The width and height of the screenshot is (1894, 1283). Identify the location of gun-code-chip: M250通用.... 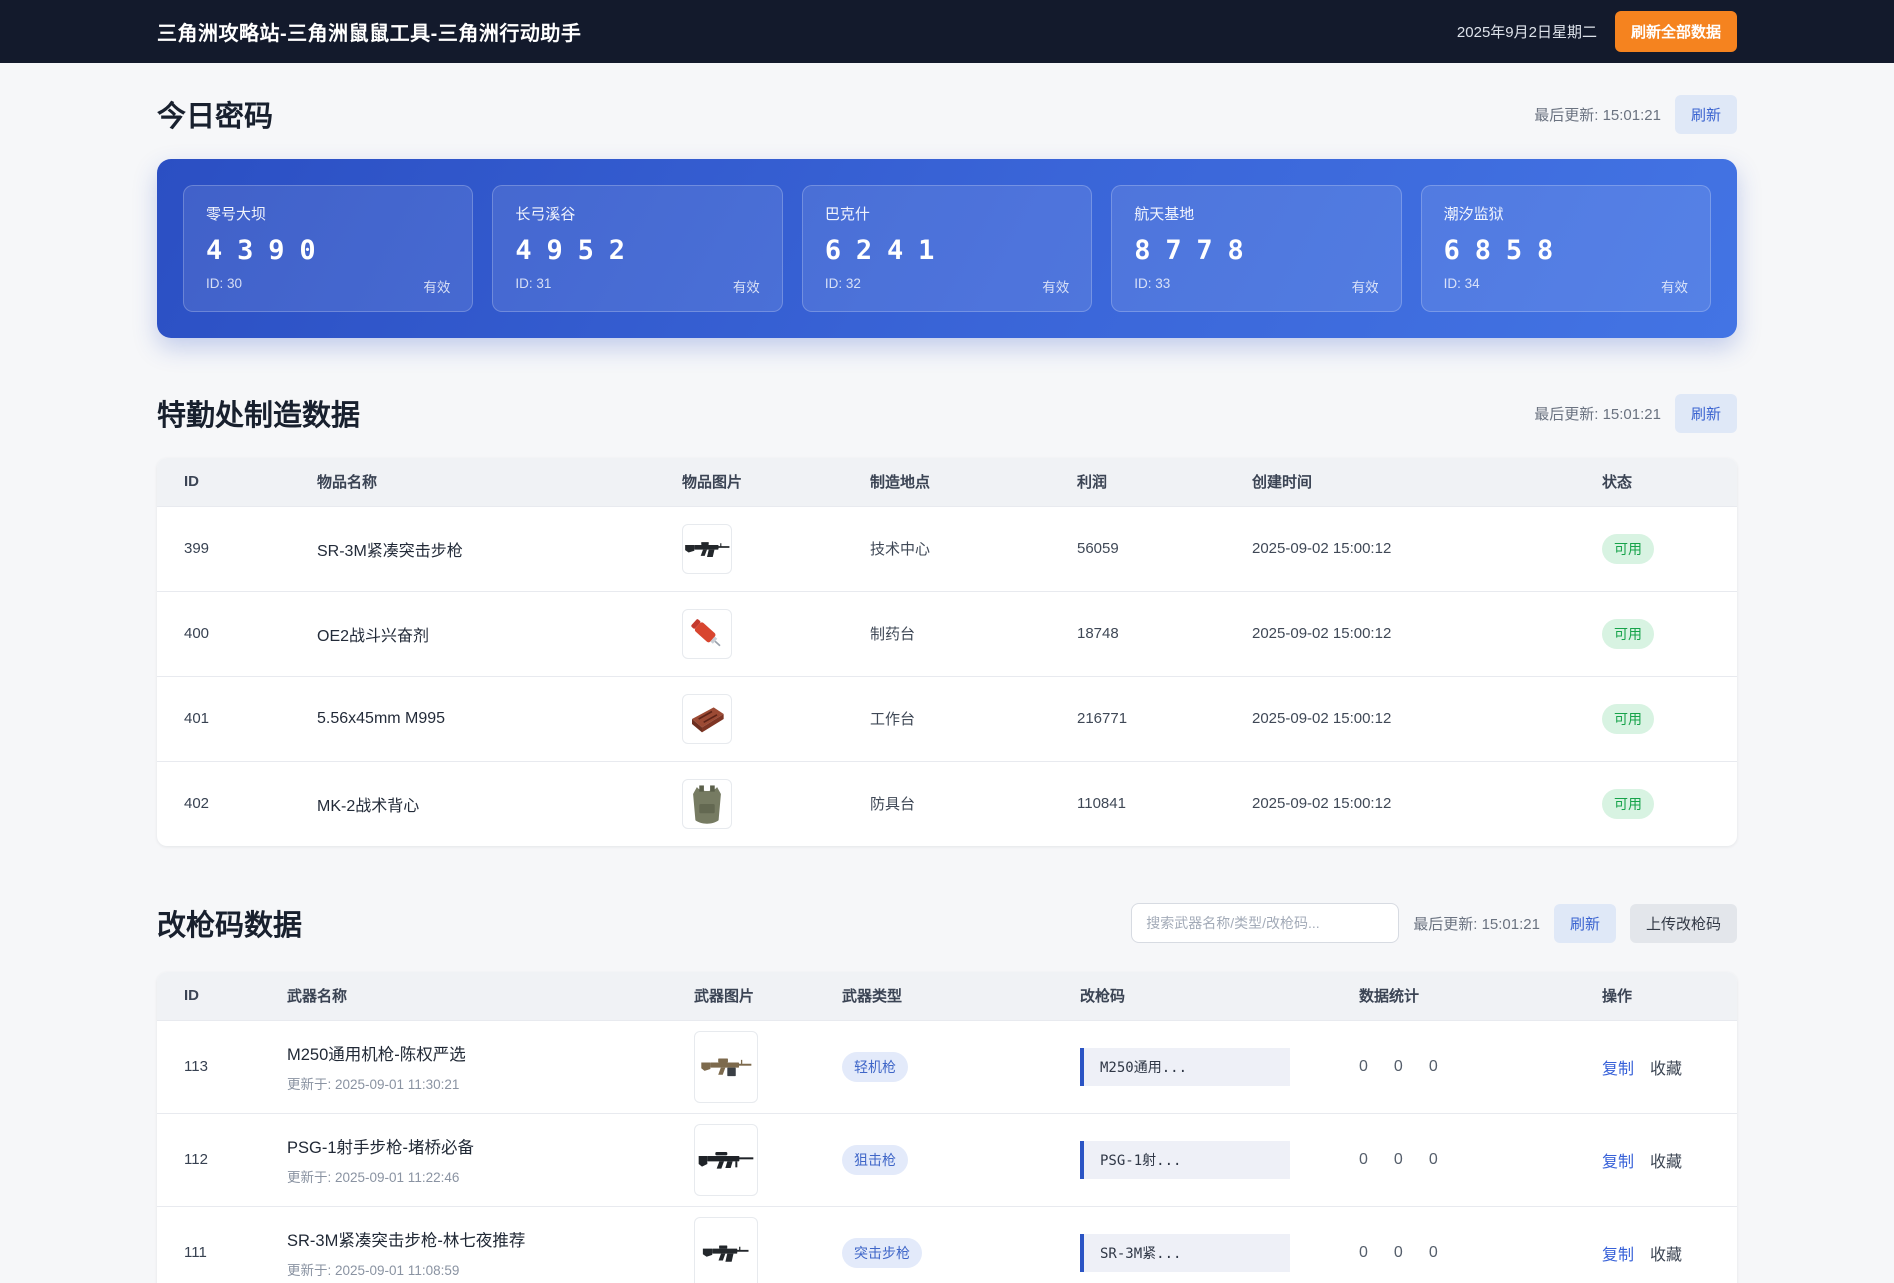
(1185, 1066).